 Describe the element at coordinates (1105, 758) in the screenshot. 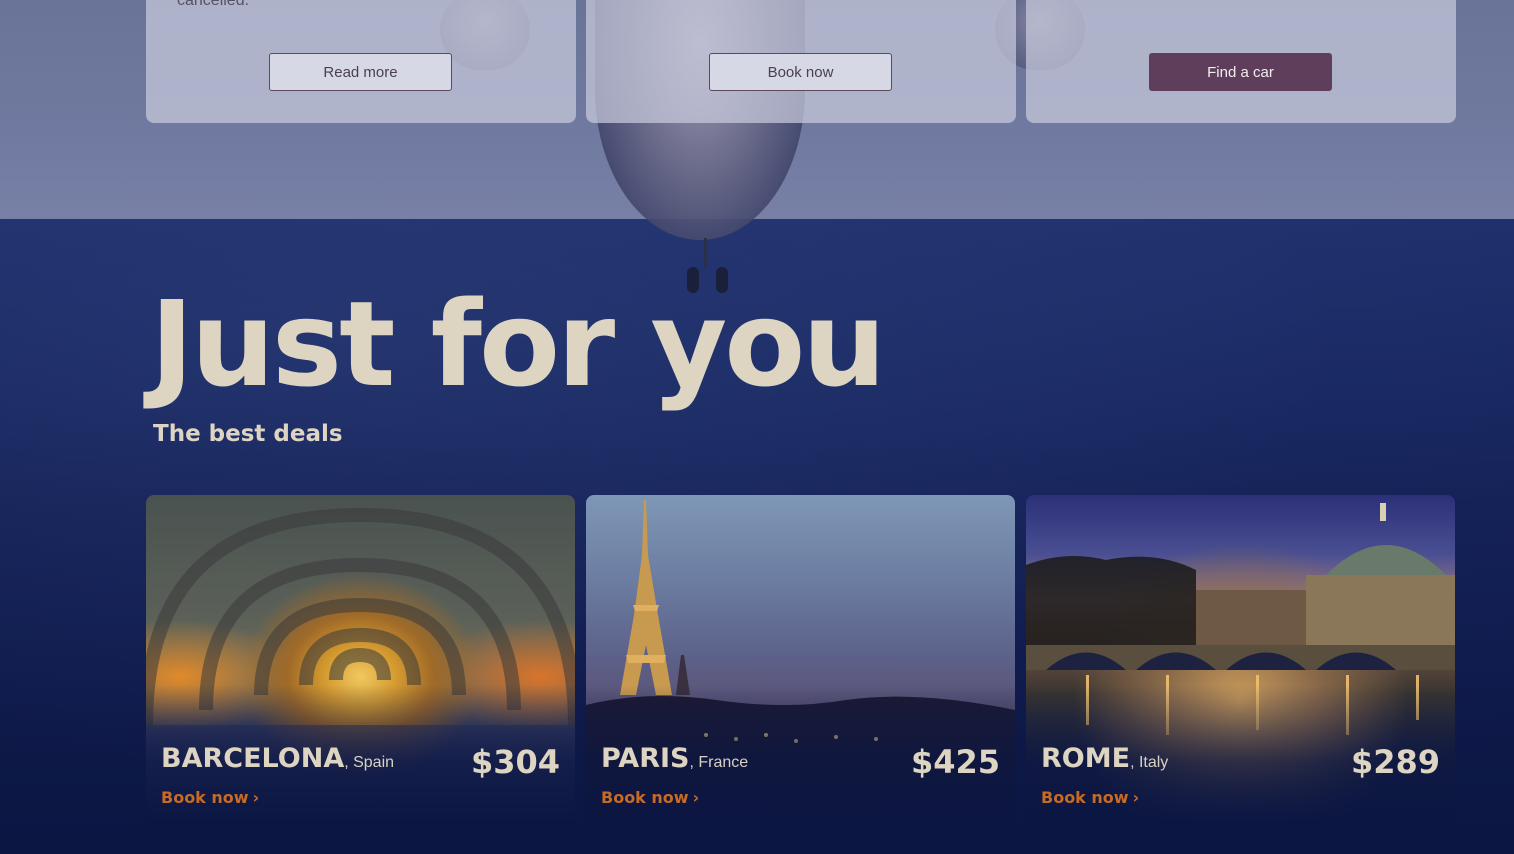

I see `deal-destination: ROME, Italy` at that location.